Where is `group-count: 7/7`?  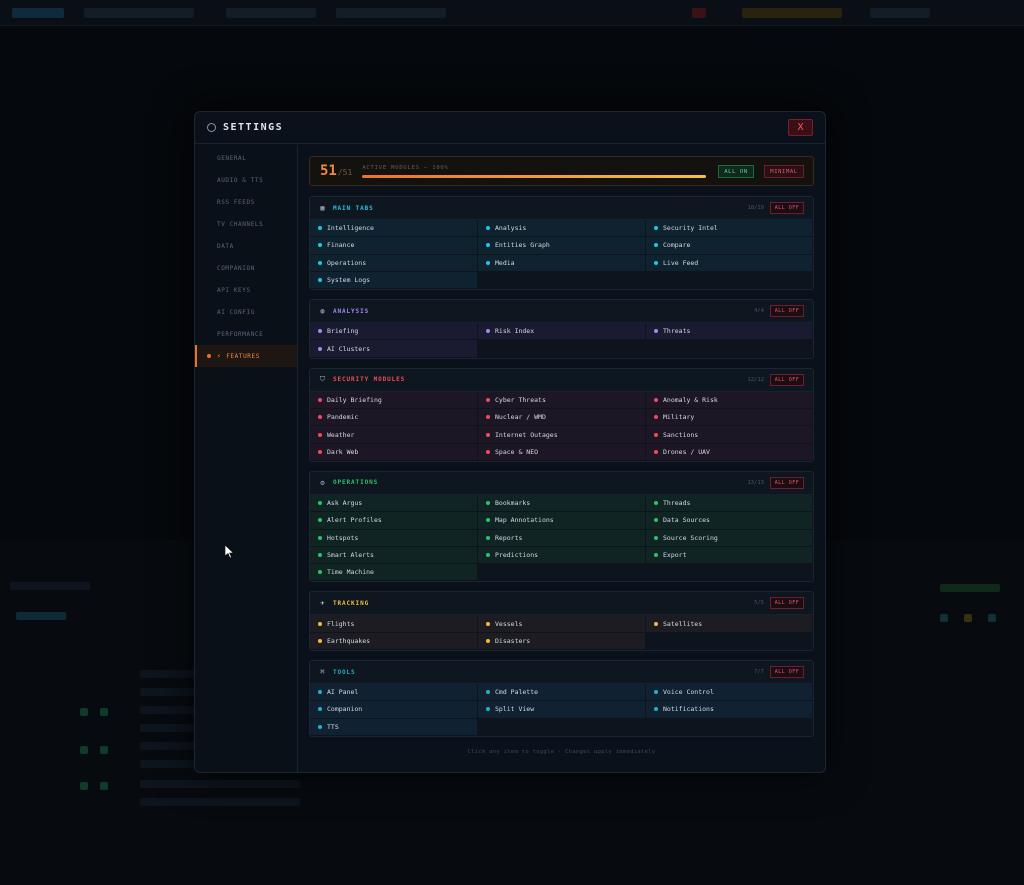 group-count: 7/7 is located at coordinates (759, 672).